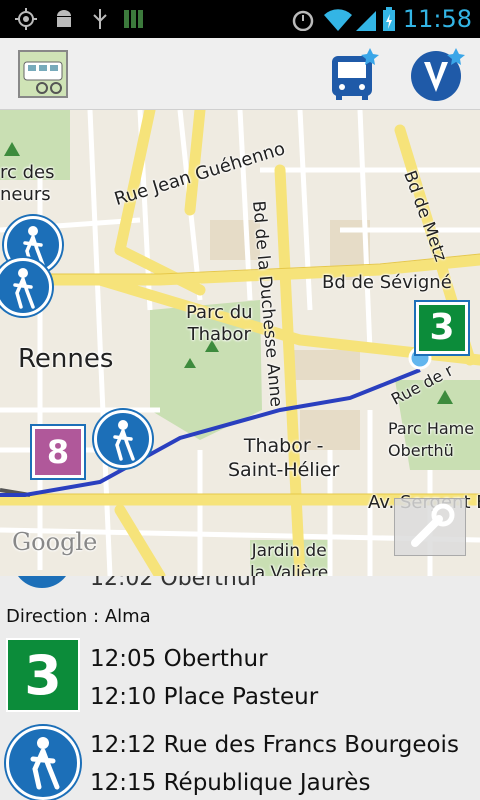  I want to click on gps-icon, so click(26, 19).